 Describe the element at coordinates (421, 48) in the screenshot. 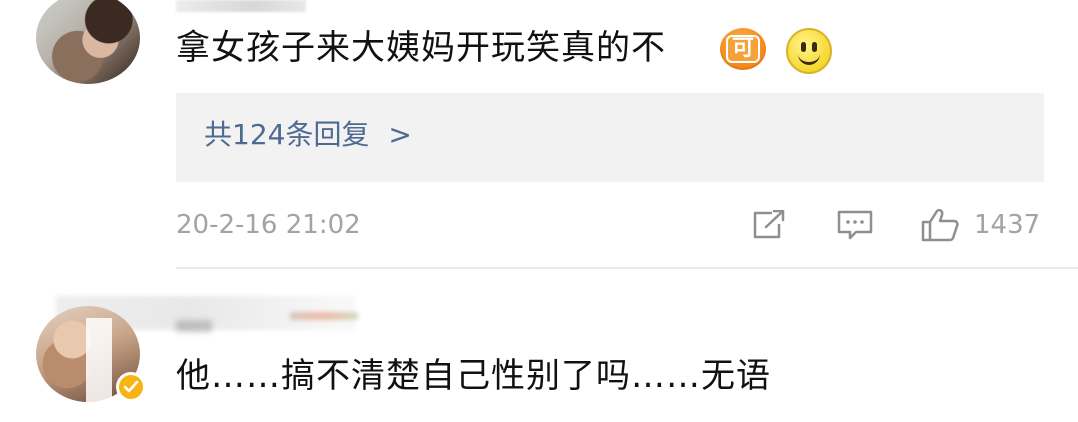

I see `comment-text: 拿女孩子来大姨妈开玩笑真的不` at that location.